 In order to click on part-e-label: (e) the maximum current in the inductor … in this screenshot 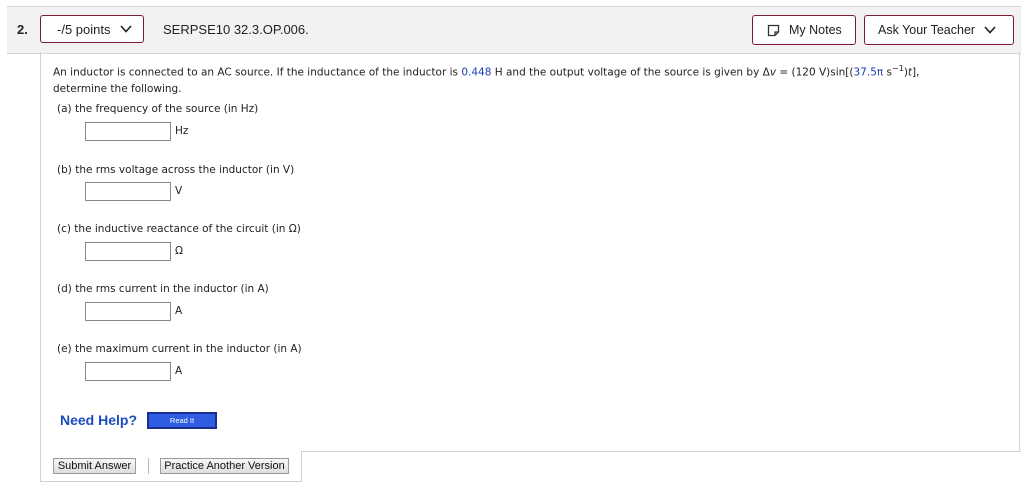, I will do `click(179, 349)`.